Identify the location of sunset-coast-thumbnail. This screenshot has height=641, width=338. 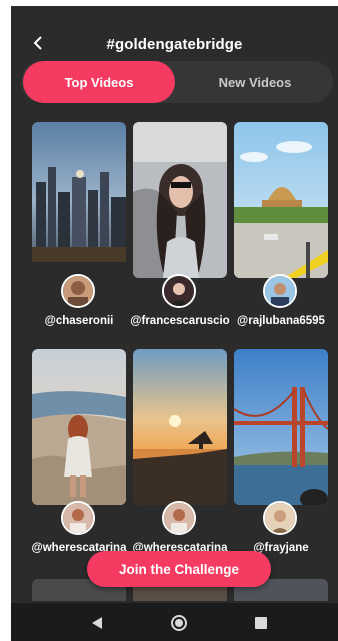
(180, 427).